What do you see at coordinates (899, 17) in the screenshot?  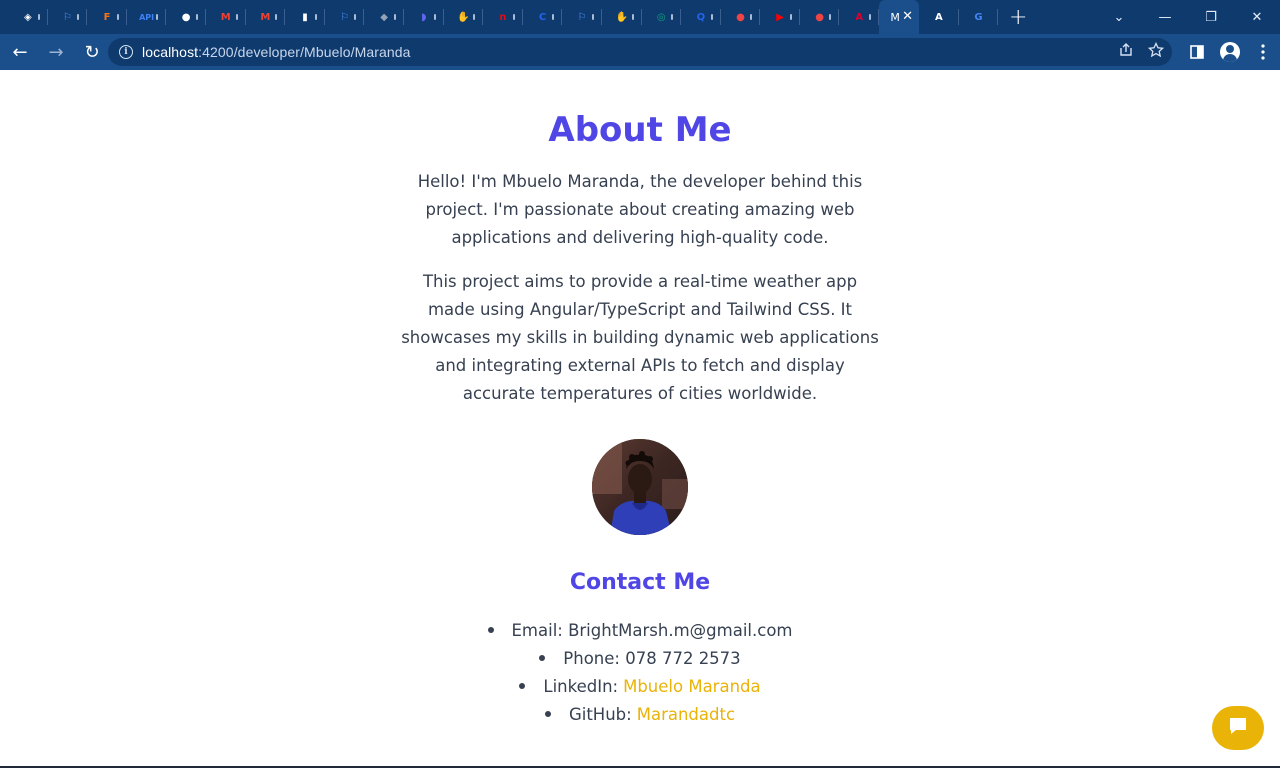 I see `active-tab: M ✕` at bounding box center [899, 17].